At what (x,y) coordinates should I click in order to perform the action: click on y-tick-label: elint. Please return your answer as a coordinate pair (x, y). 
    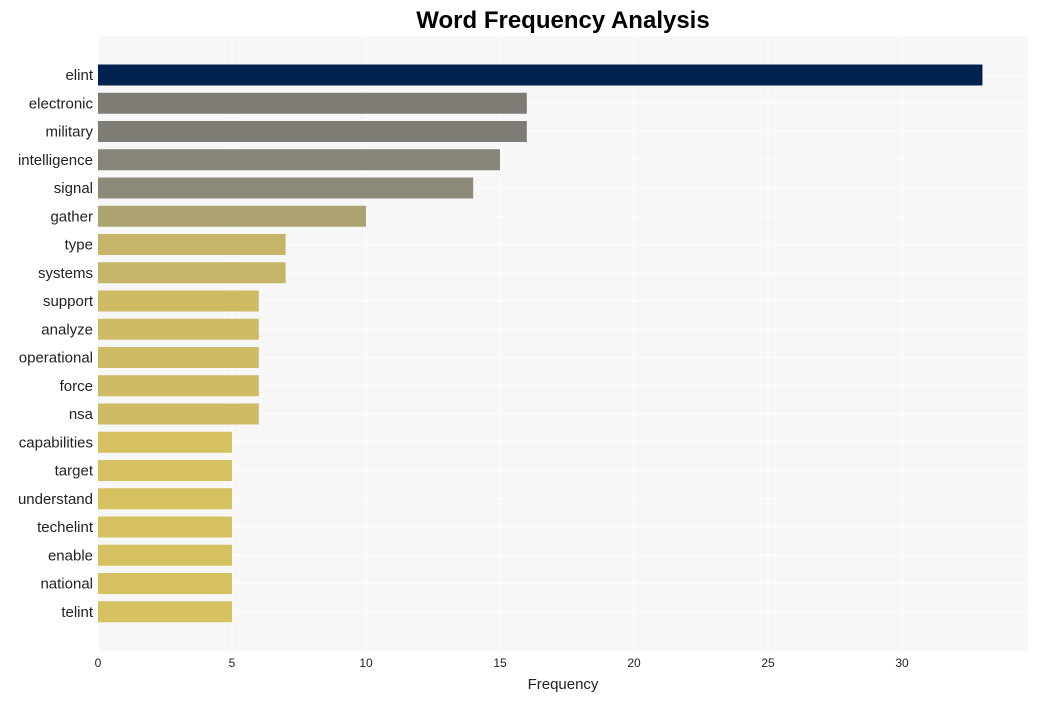
    Looking at the image, I should click on (79, 75).